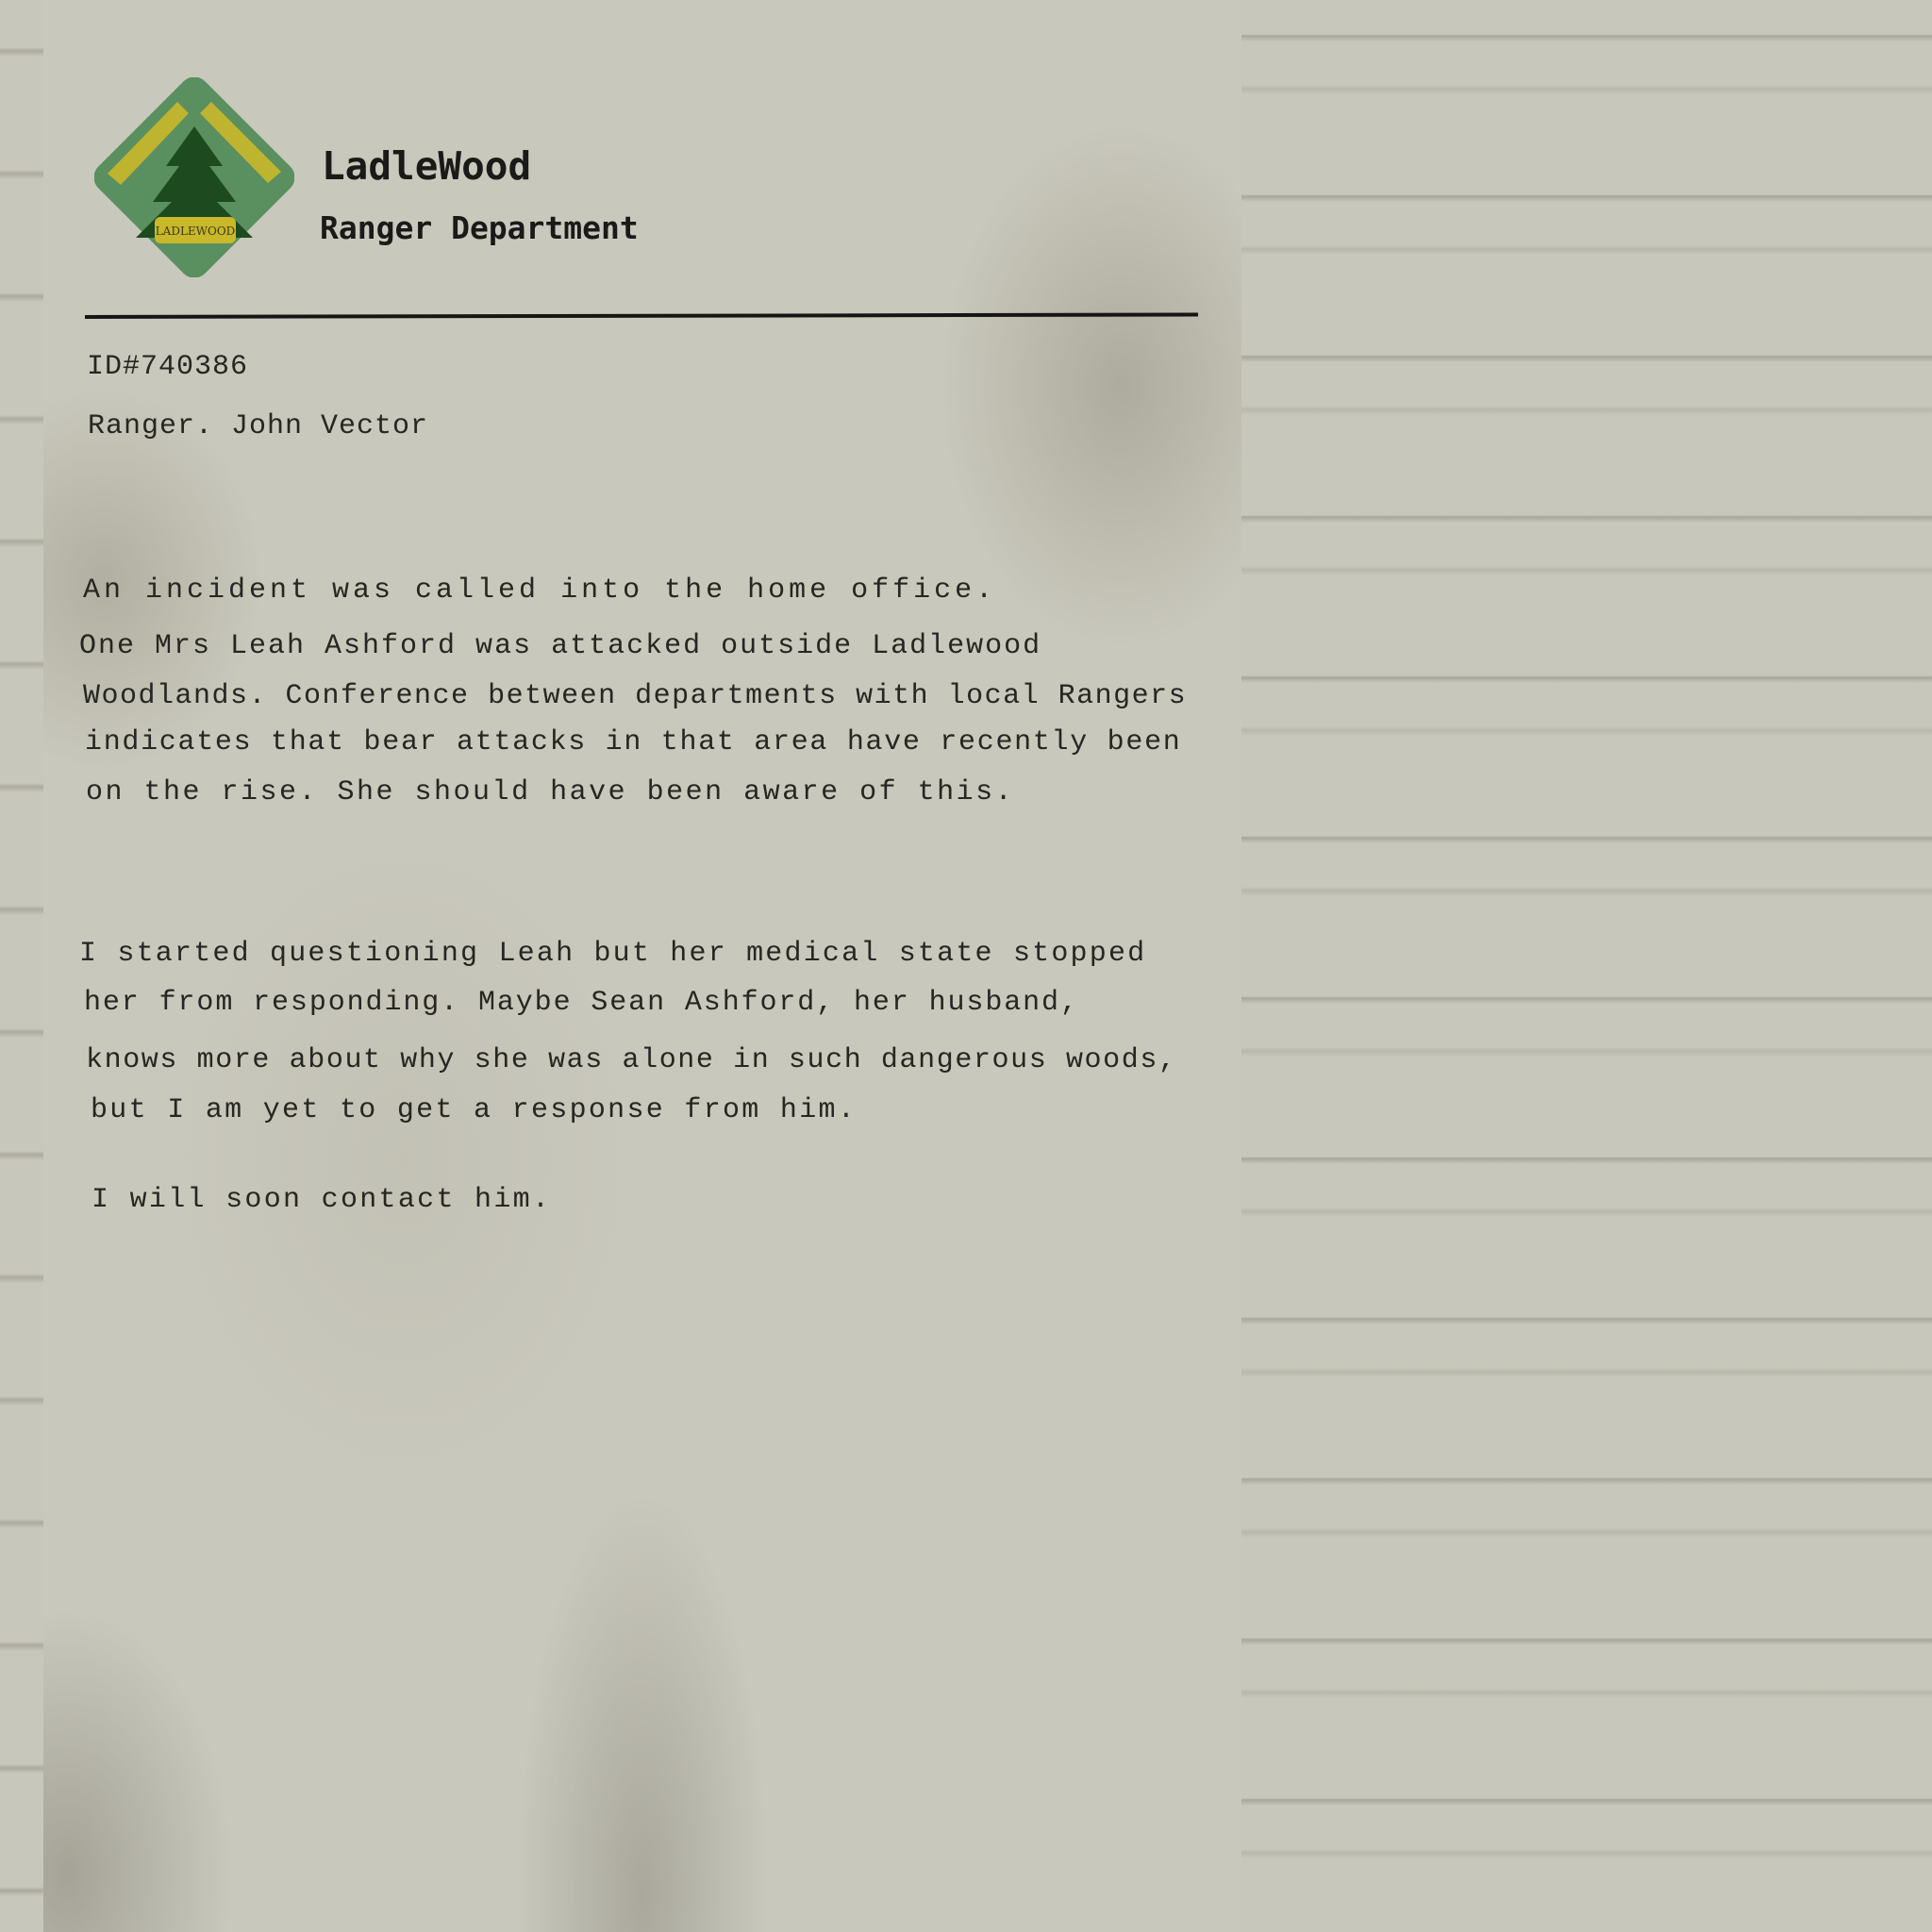 Image resolution: width=1932 pixels, height=1932 pixels. What do you see at coordinates (196, 232) in the screenshot?
I see `logo-badge-text: LADLEWOOD` at bounding box center [196, 232].